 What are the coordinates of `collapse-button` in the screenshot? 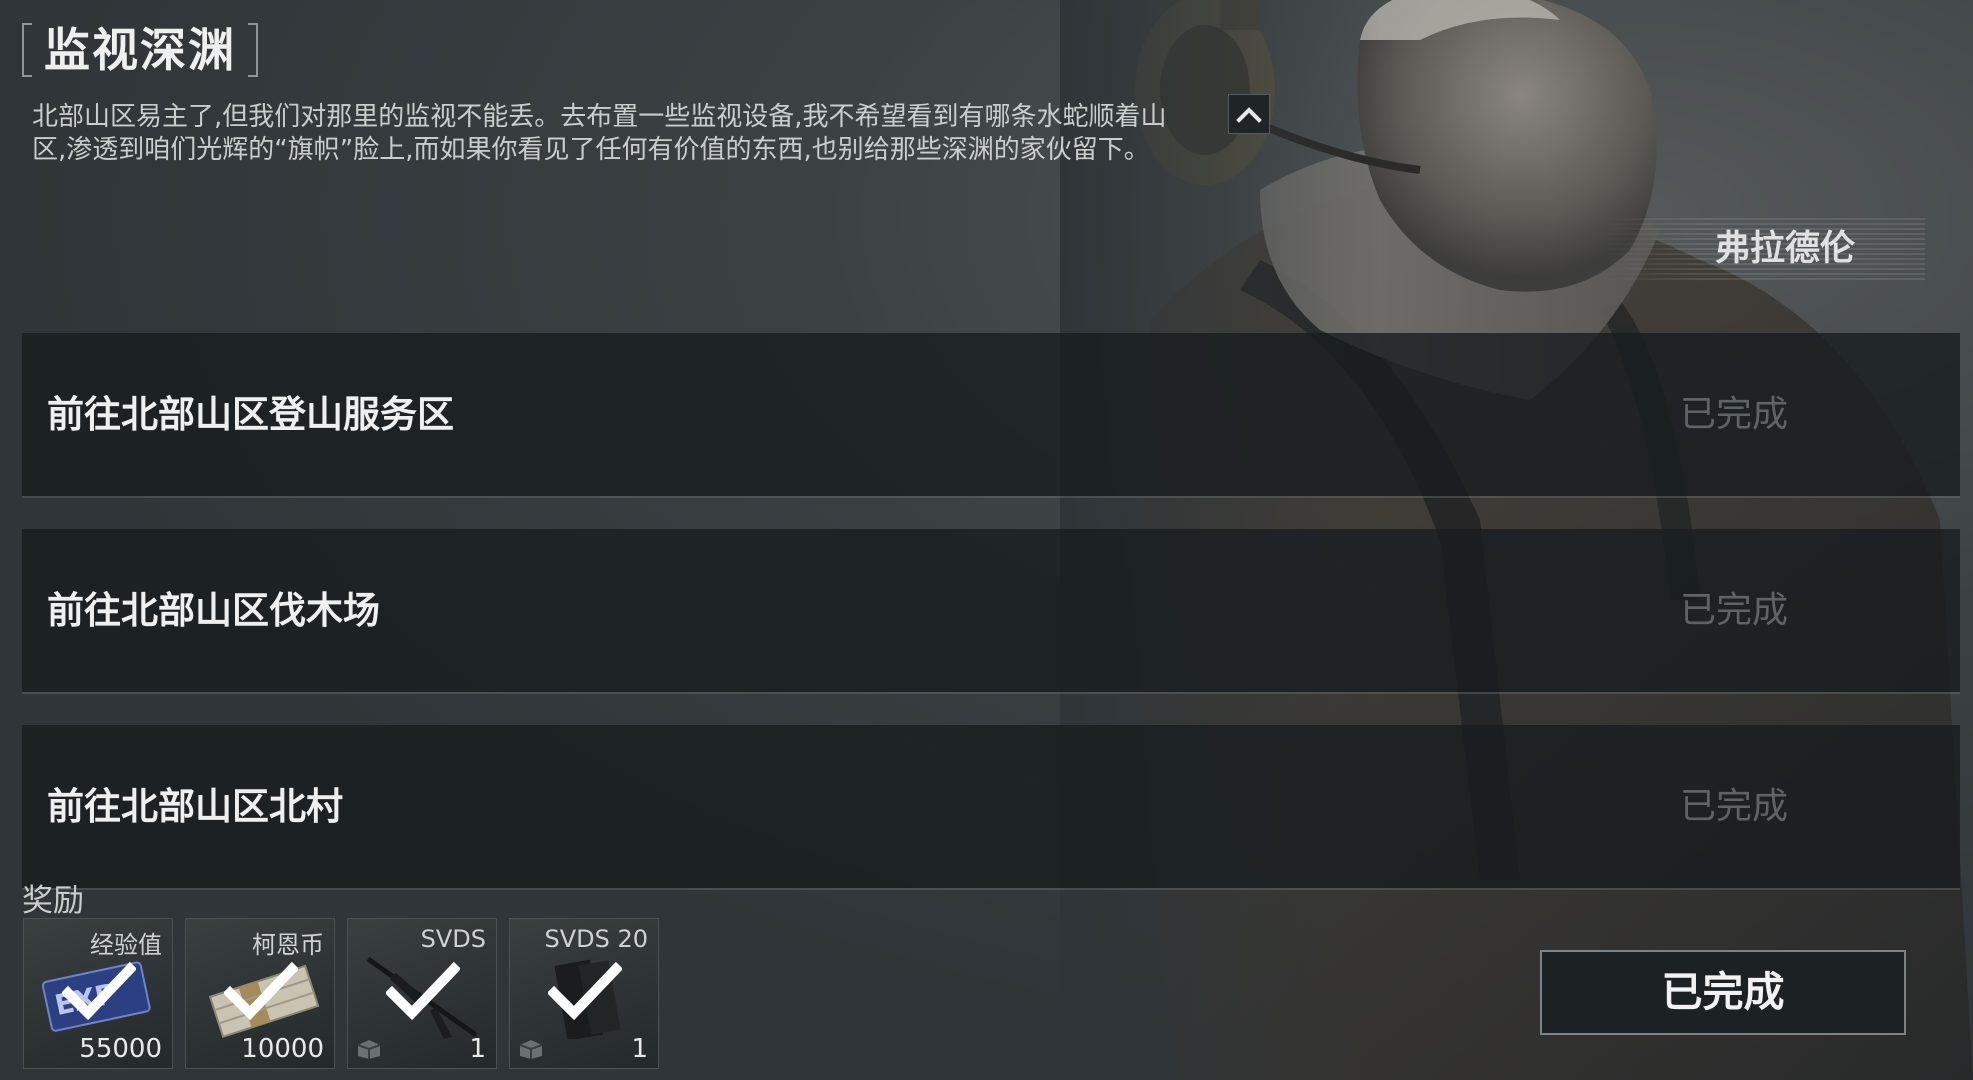 It's located at (1249, 114).